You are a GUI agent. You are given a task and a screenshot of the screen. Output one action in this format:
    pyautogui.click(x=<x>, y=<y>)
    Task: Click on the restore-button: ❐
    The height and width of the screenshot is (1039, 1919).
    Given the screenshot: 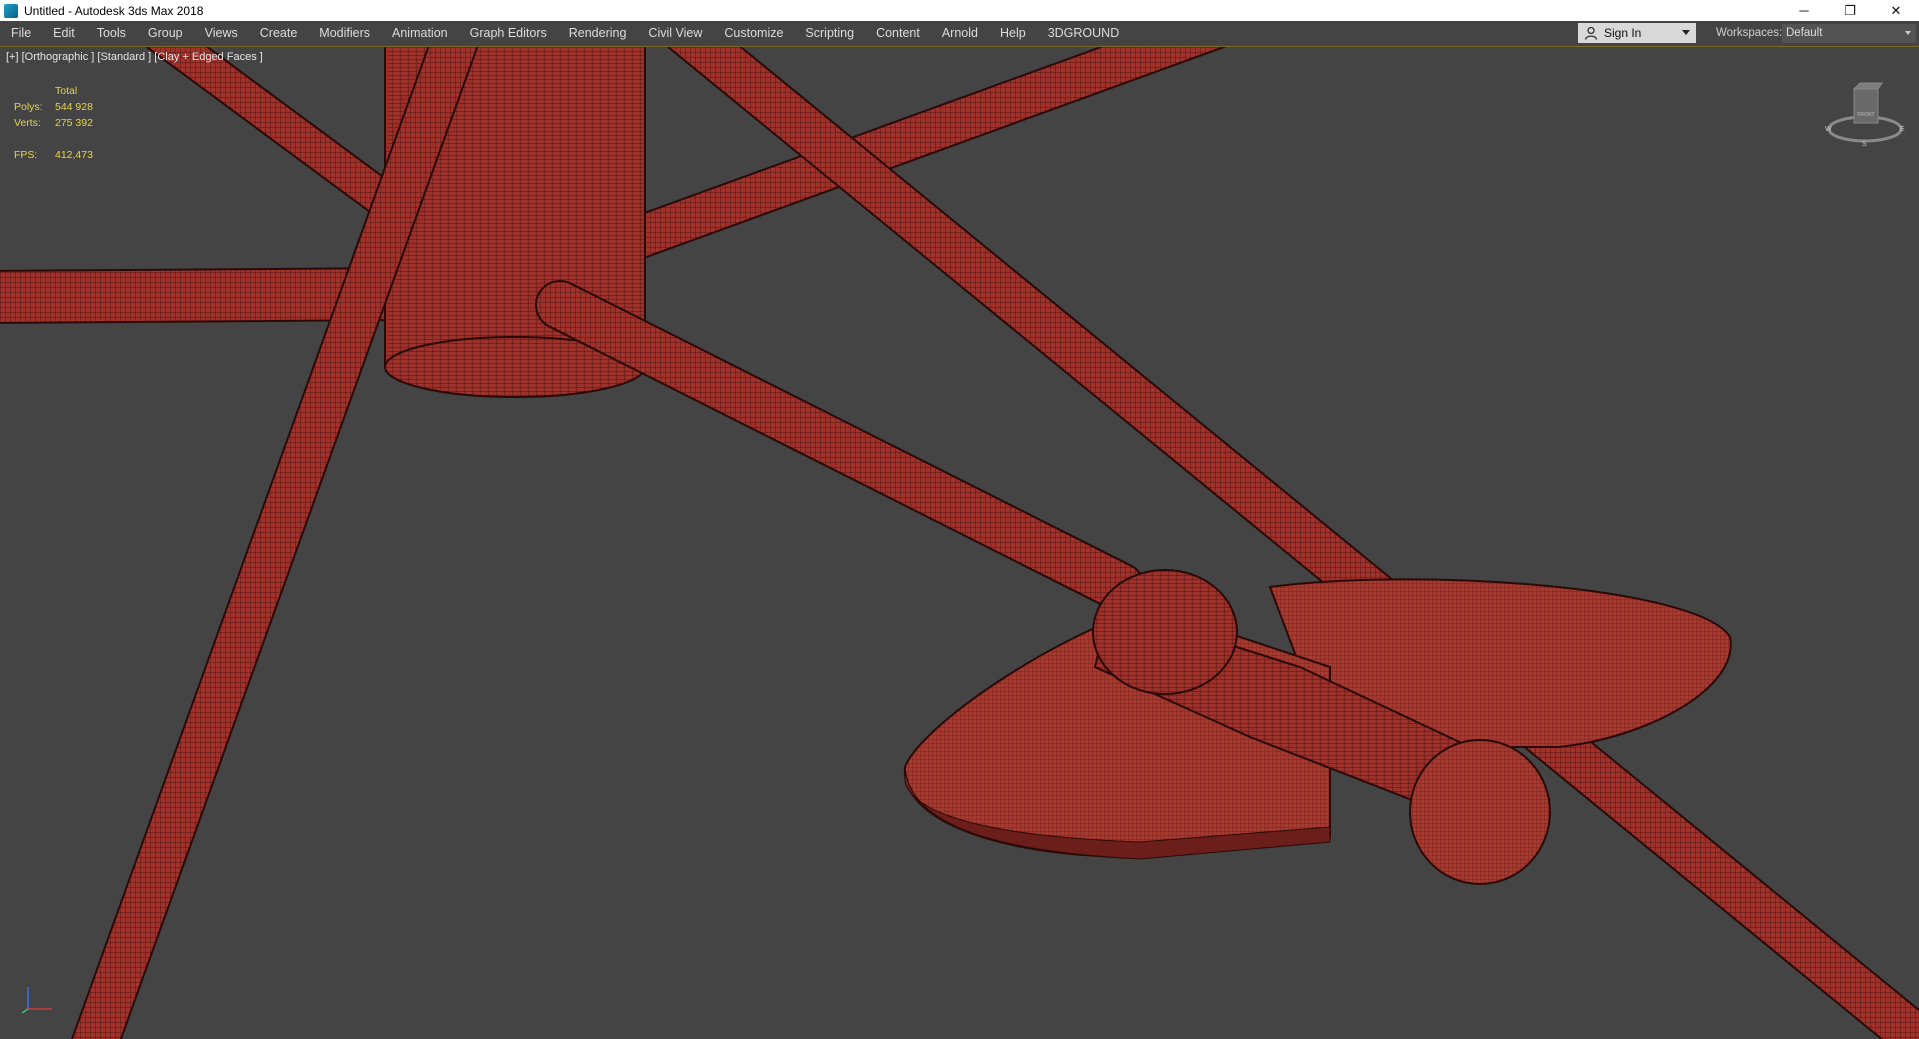 What is the action you would take?
    pyautogui.click(x=1850, y=10)
    